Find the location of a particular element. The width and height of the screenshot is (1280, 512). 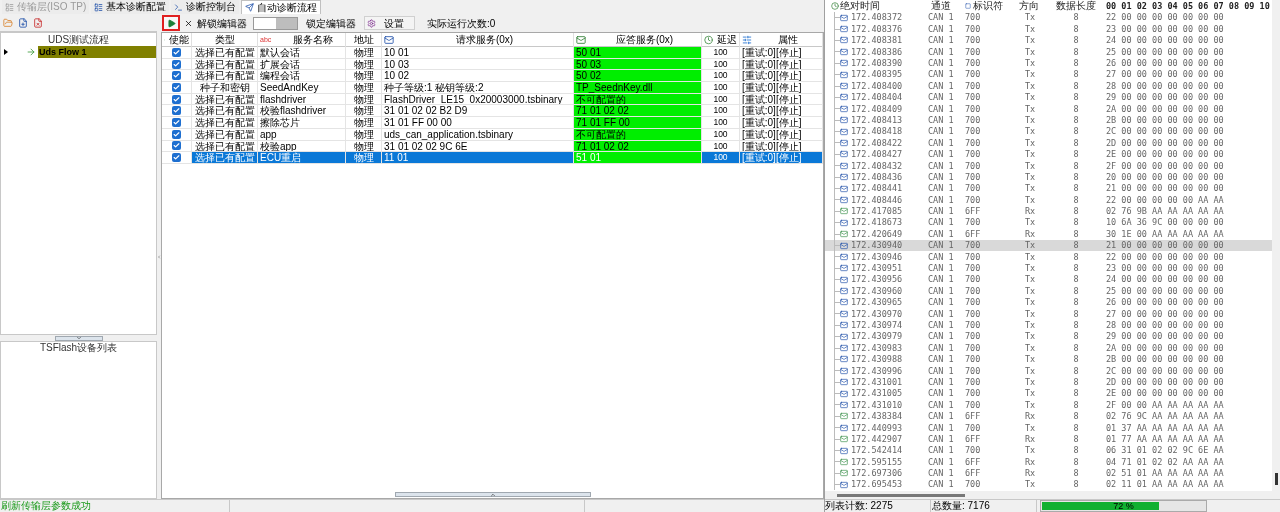

log-row: 172.408381 CAN 1 700 Tx 8 24 00 00 00 00 00 00 00 is located at coordinates (1048, 40).